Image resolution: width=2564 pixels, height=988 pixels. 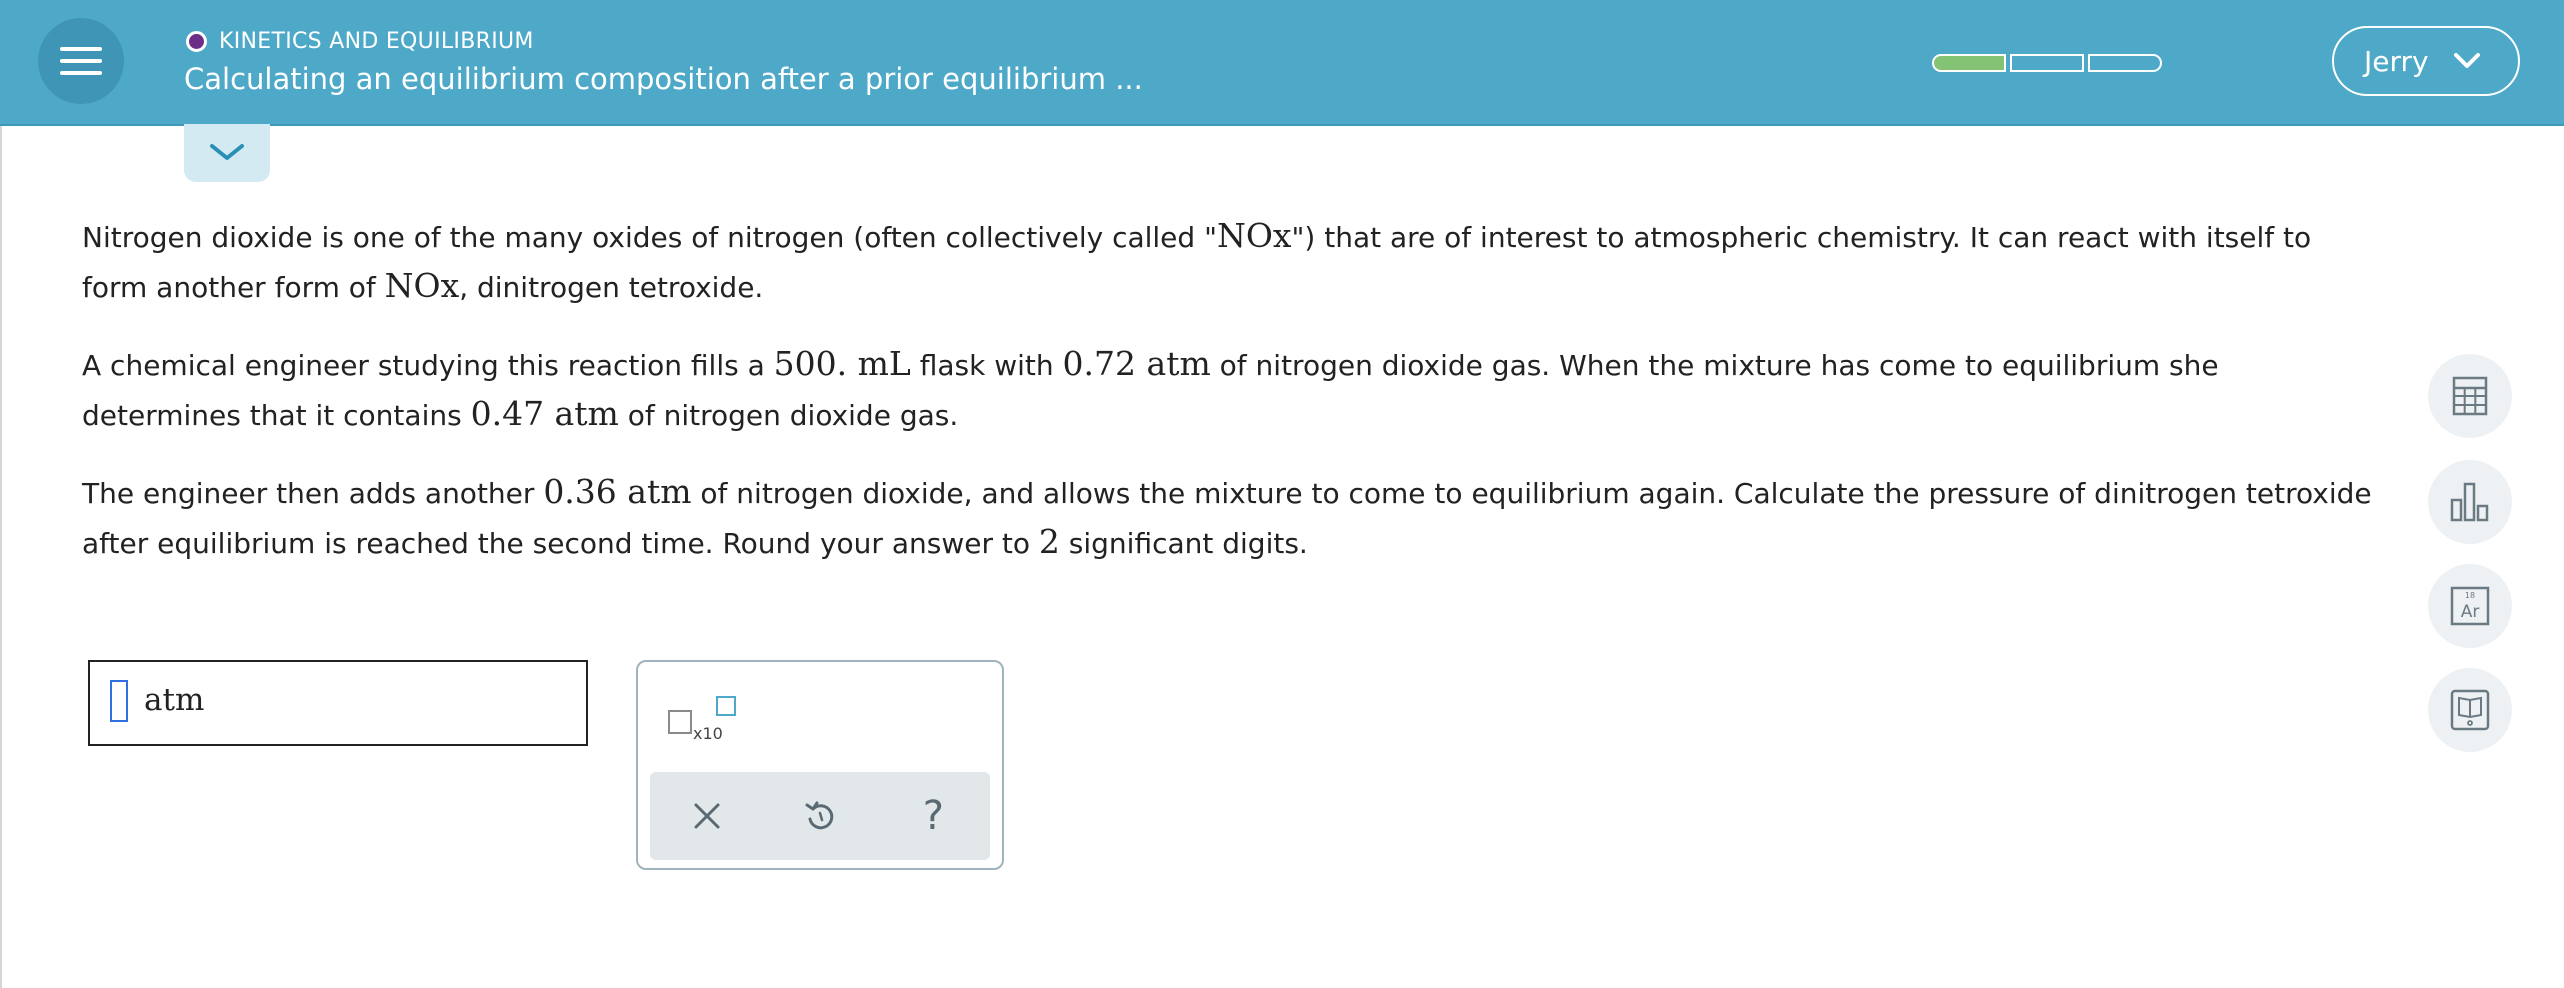 I want to click on problem-text: significant digits., so click(x=1183, y=543).